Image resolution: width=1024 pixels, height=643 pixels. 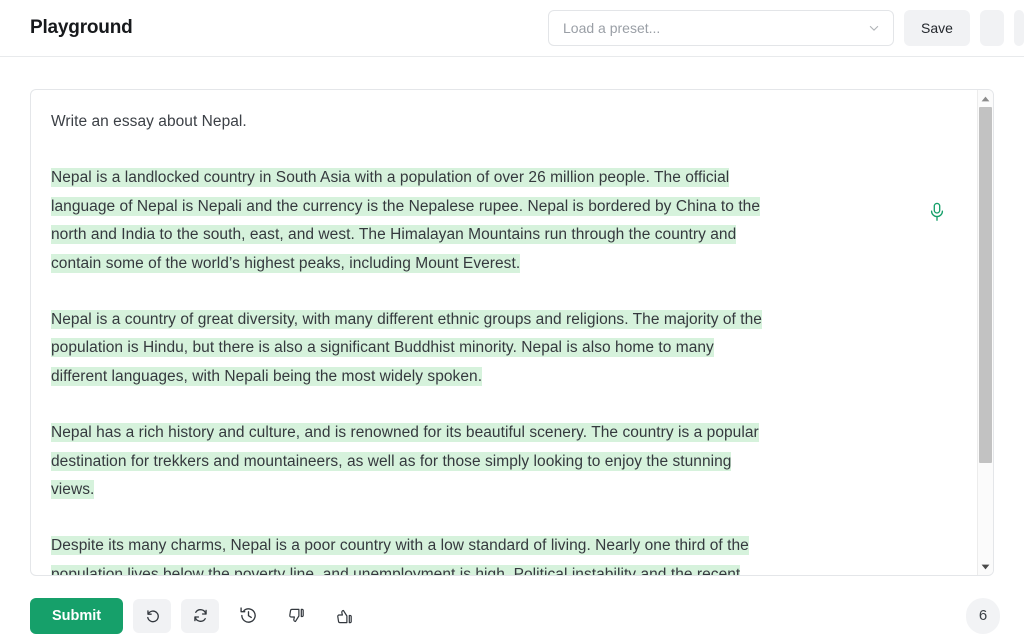 I want to click on chevron-down-icon, so click(x=874, y=28).